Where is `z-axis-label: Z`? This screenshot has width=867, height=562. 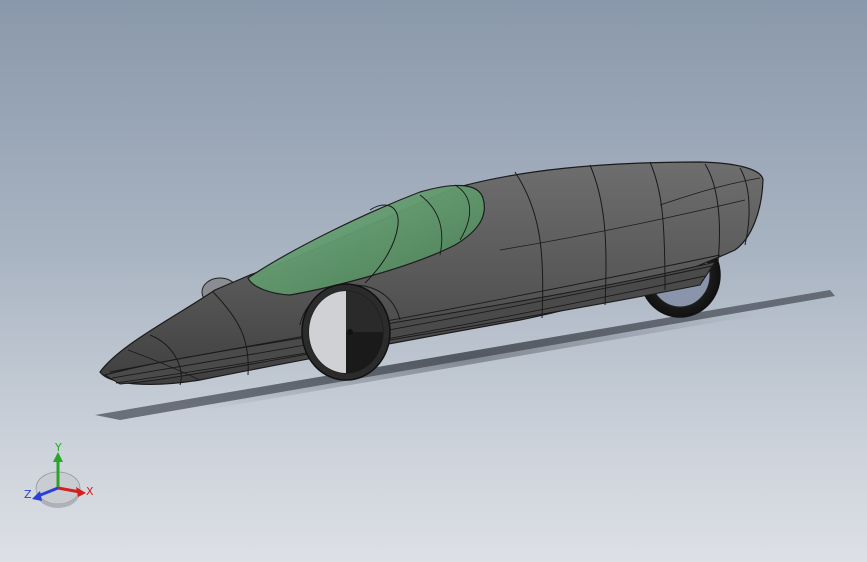 z-axis-label: Z is located at coordinates (28, 494).